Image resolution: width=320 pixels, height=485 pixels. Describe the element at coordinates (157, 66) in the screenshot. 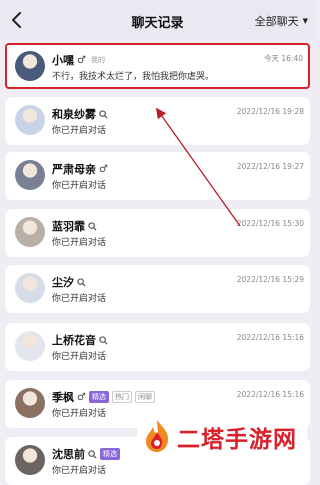

I see `chat-list-item: 小嘿 ♂ 我的不行，我技术太烂了，我怕我把你虐哭。 今天 16:40` at that location.